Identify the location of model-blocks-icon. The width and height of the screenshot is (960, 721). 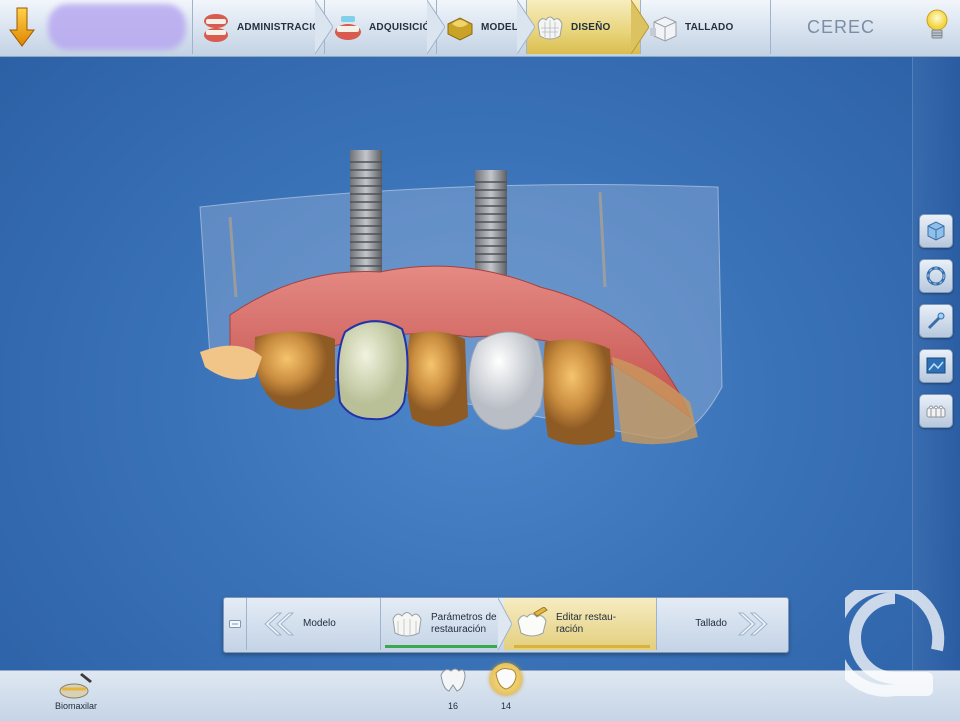
(936, 411).